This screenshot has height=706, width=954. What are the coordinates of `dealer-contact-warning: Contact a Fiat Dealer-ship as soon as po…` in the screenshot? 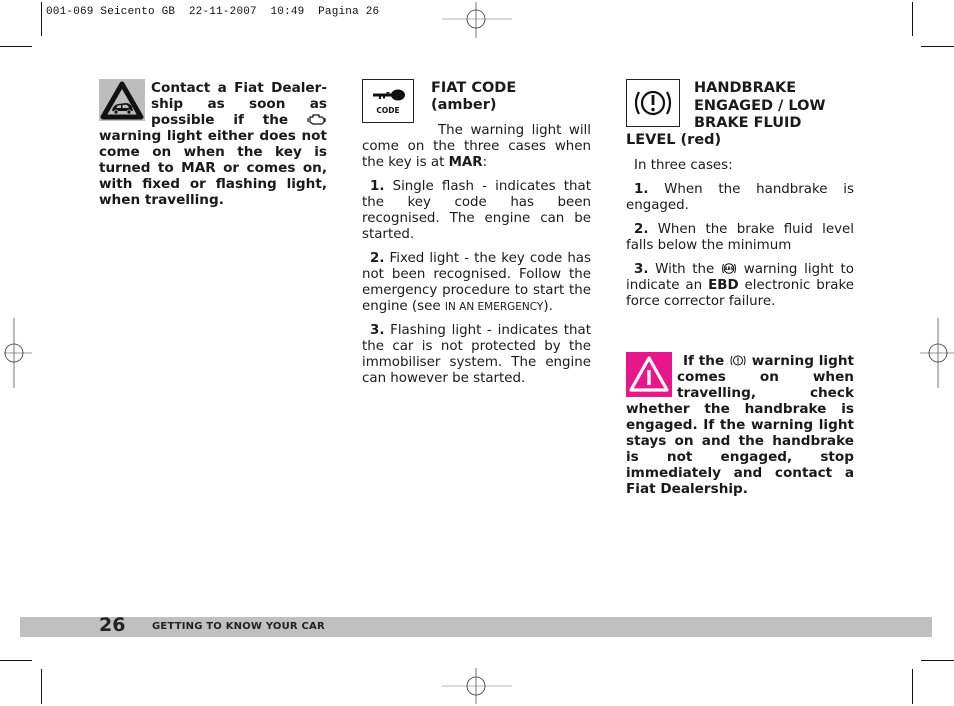 It's located at (213, 144).